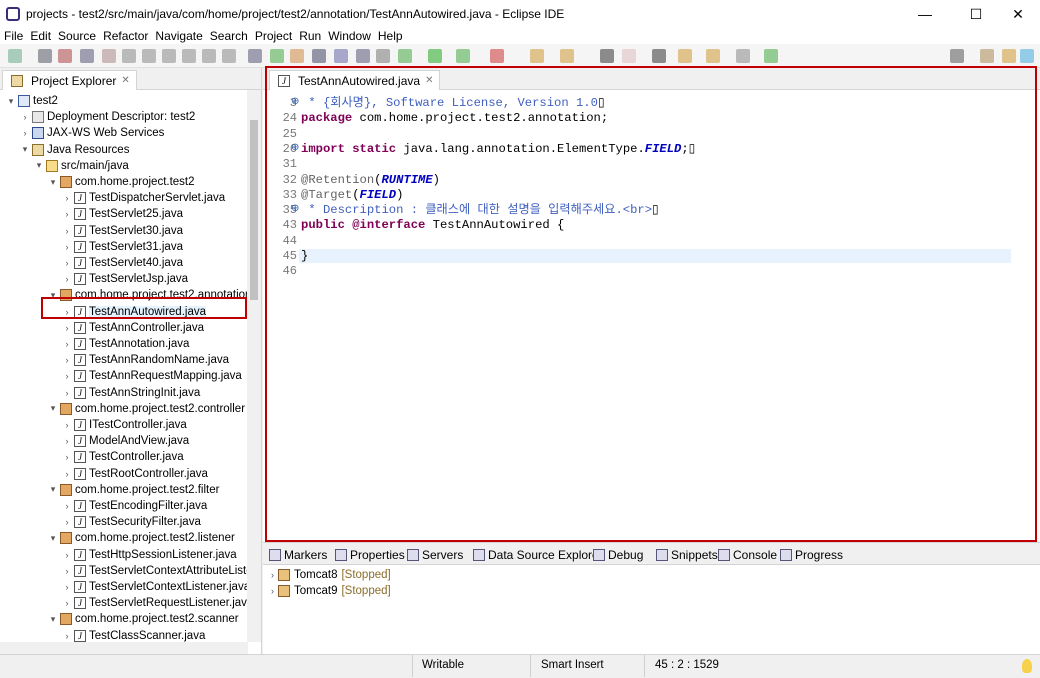 Image resolution: width=1040 pixels, height=678 pixels. Describe the element at coordinates (13, 36) in the screenshot. I see `menu-file: File` at that location.